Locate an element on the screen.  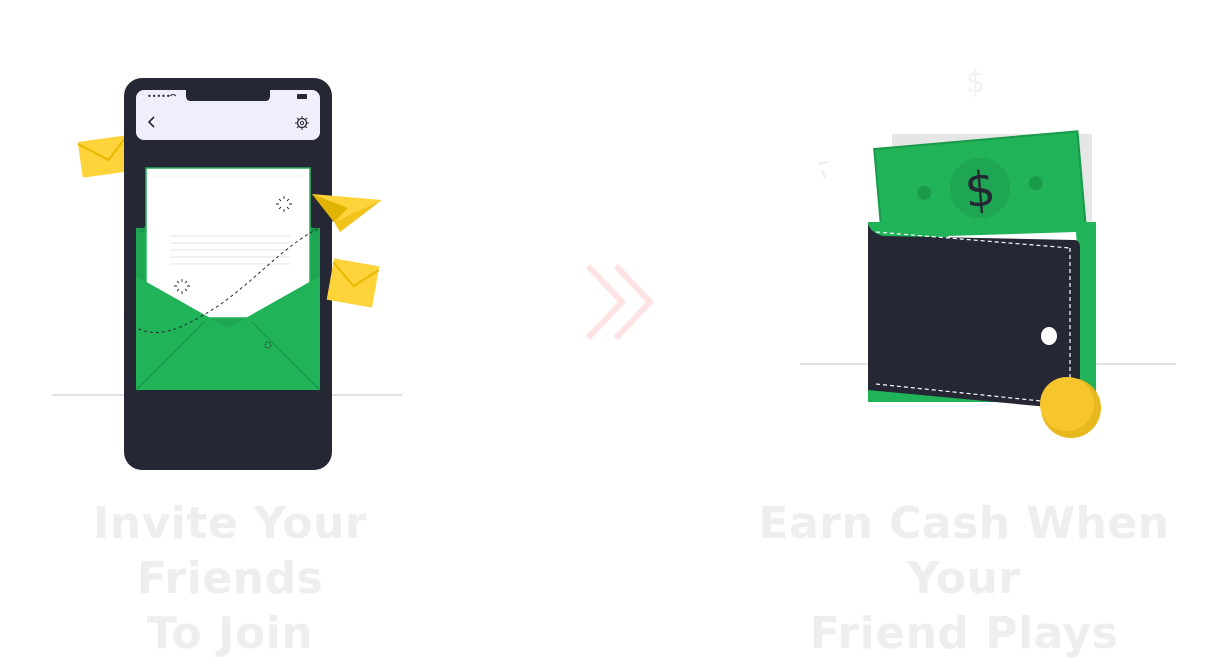
faint-sparkle is located at coordinates (823, 170).